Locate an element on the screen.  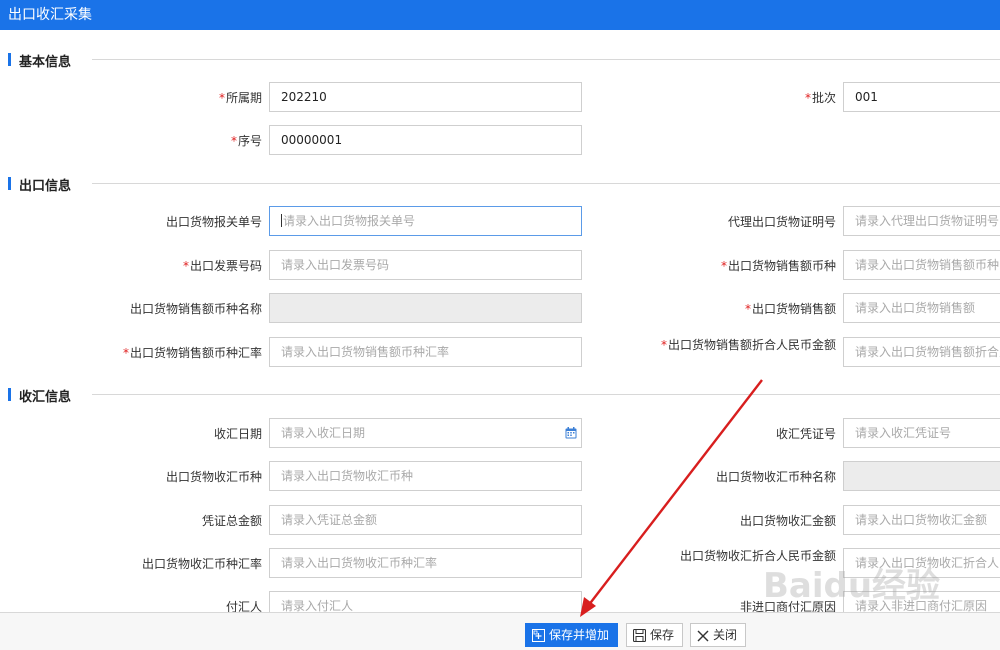
batch-label: *批次 is located at coordinates (820, 98).